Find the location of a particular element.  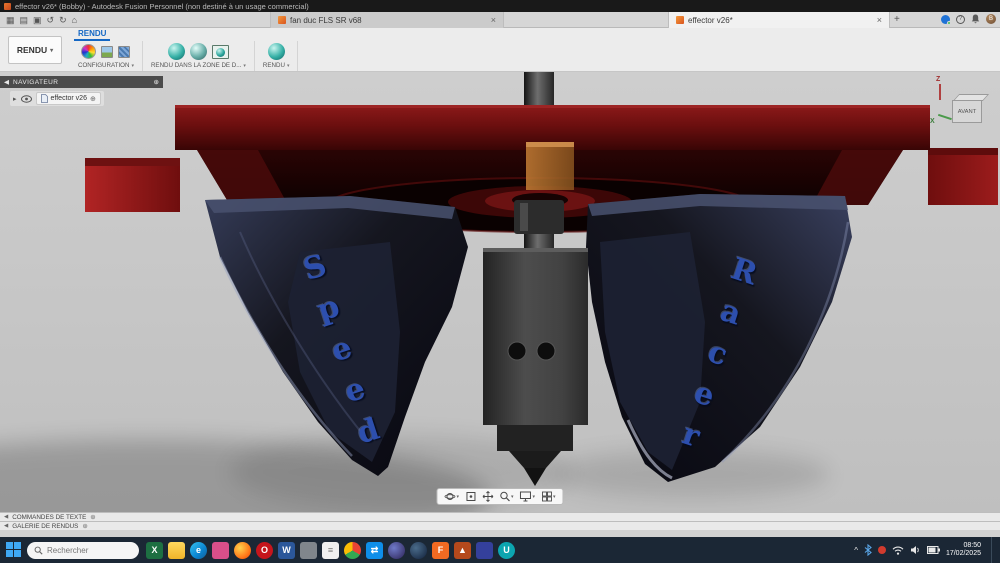

activate-component-icon: ⊕ is located at coordinates (93, 99).